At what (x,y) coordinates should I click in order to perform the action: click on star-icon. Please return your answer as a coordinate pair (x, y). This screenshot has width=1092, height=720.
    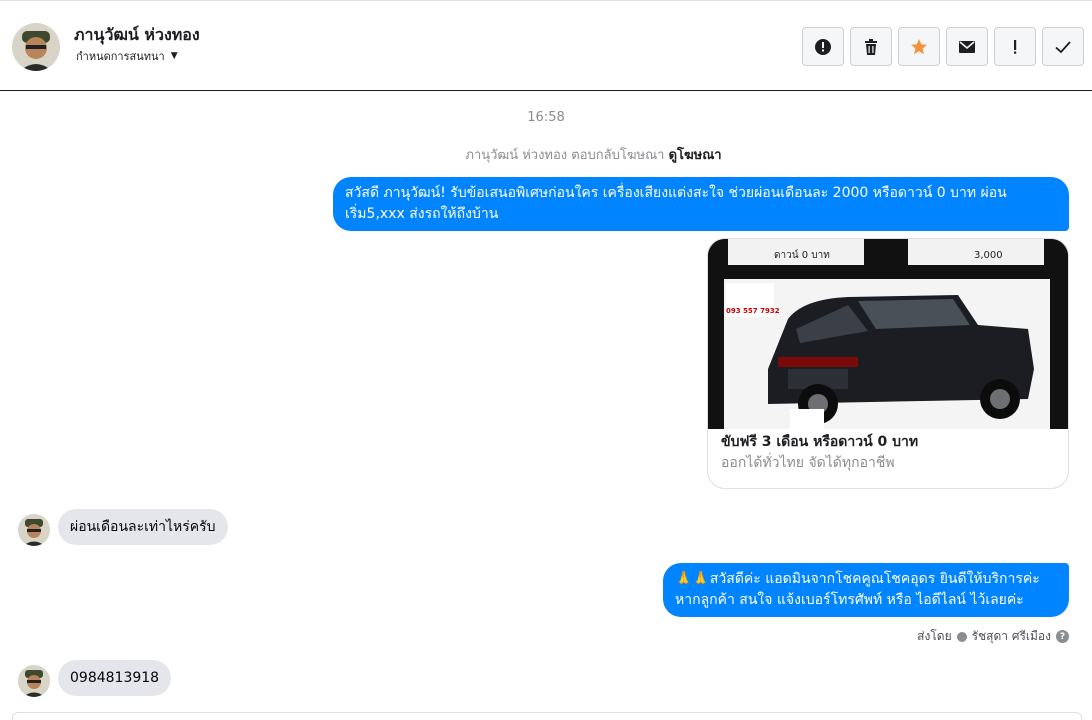
    Looking at the image, I should click on (919, 46).